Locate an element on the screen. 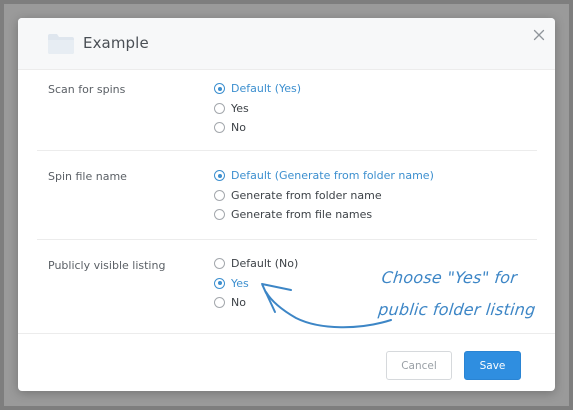 This screenshot has width=573, height=410. radio-option-label: Default (Yes) is located at coordinates (266, 89).